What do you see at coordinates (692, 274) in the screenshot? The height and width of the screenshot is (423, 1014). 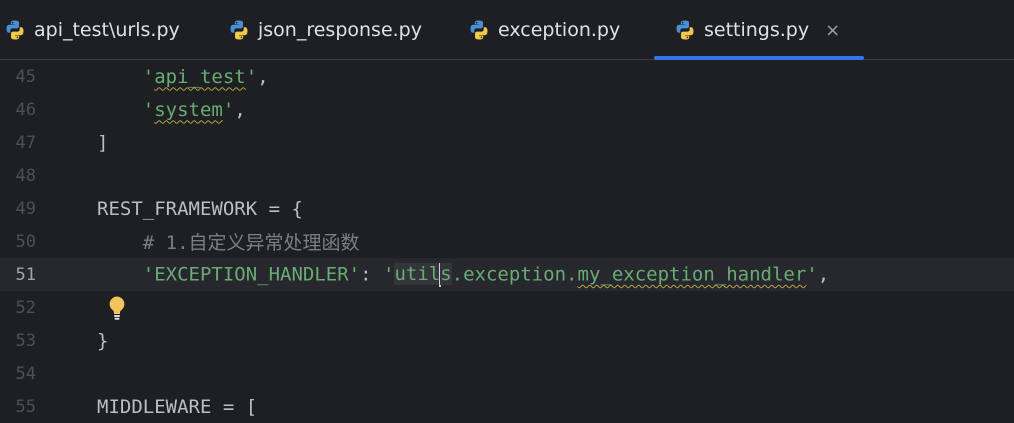 I see `string-part-warning: my_exception_handler` at bounding box center [692, 274].